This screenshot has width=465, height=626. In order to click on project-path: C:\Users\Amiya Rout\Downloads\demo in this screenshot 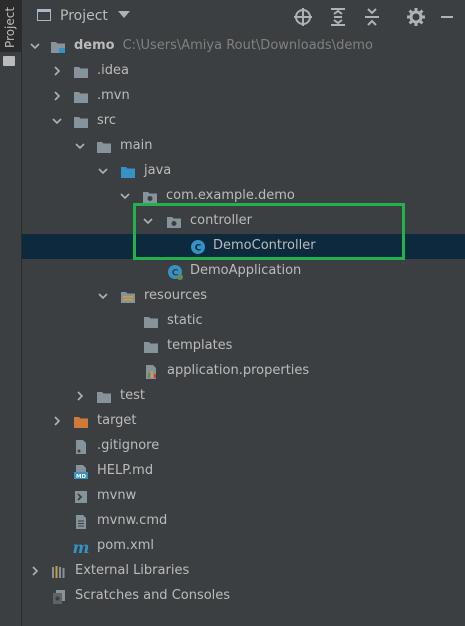, I will do `click(247, 45)`.